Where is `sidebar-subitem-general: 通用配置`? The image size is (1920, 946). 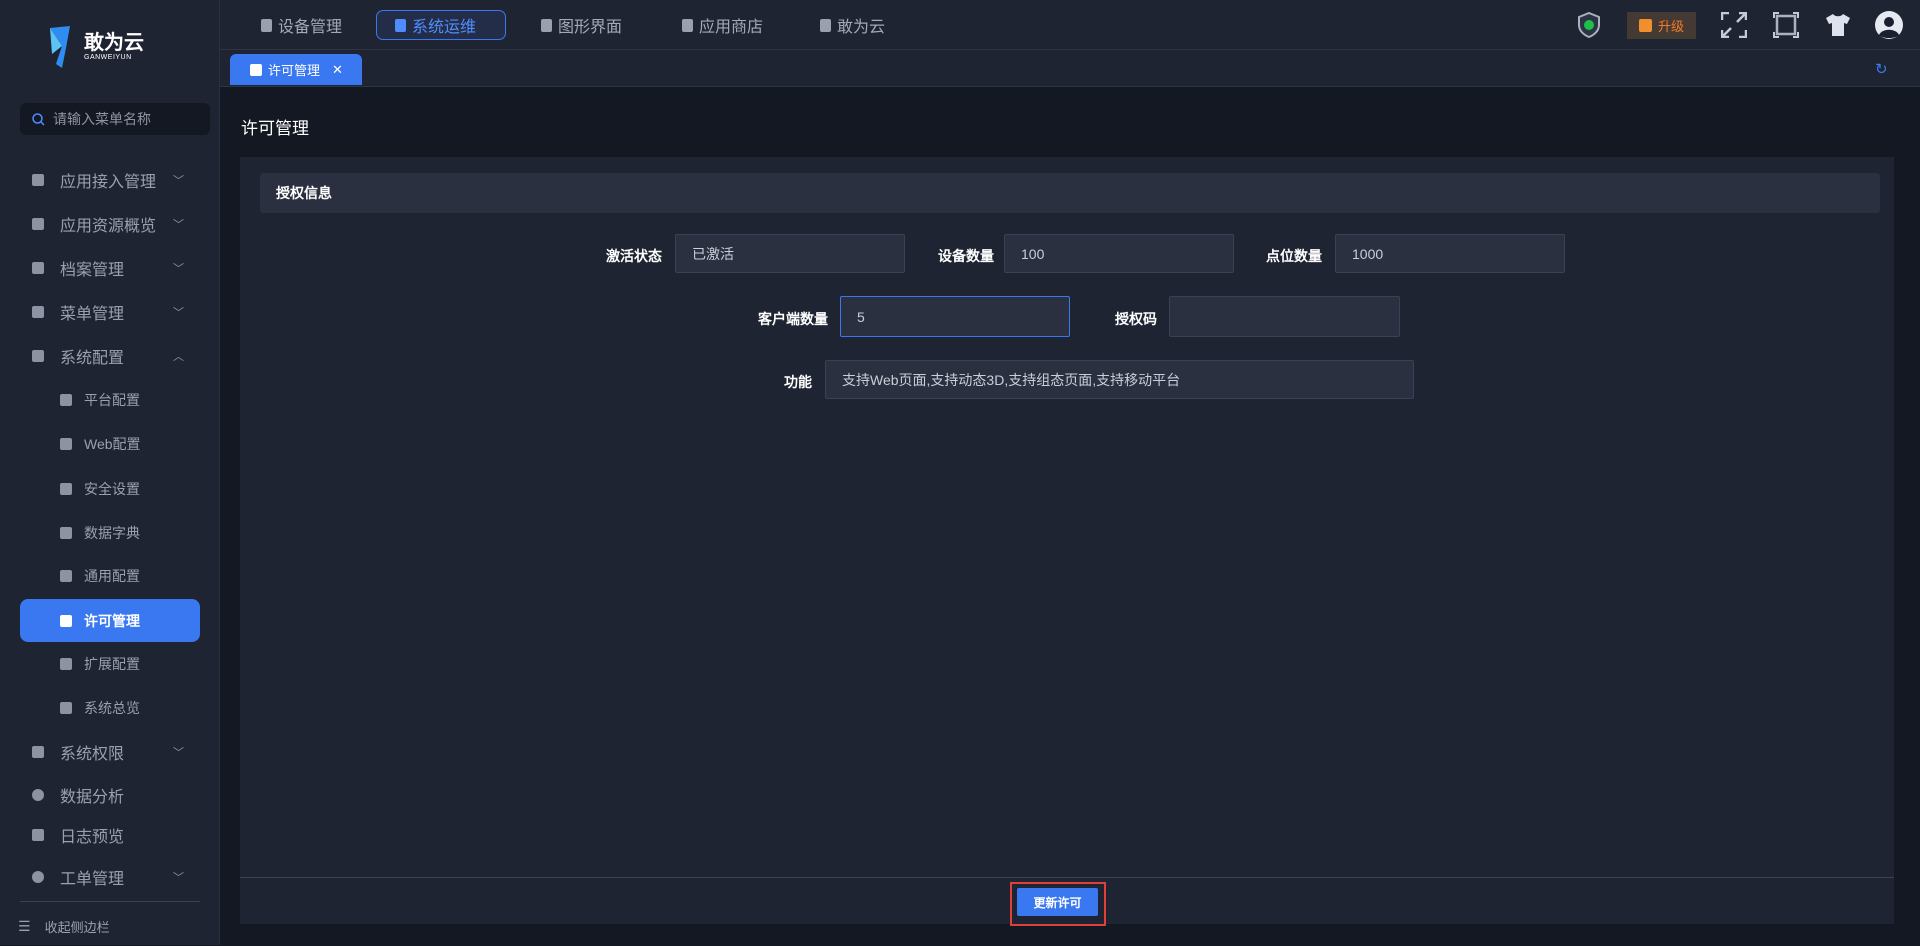
sidebar-subitem-general: 通用配置 is located at coordinates (110, 576).